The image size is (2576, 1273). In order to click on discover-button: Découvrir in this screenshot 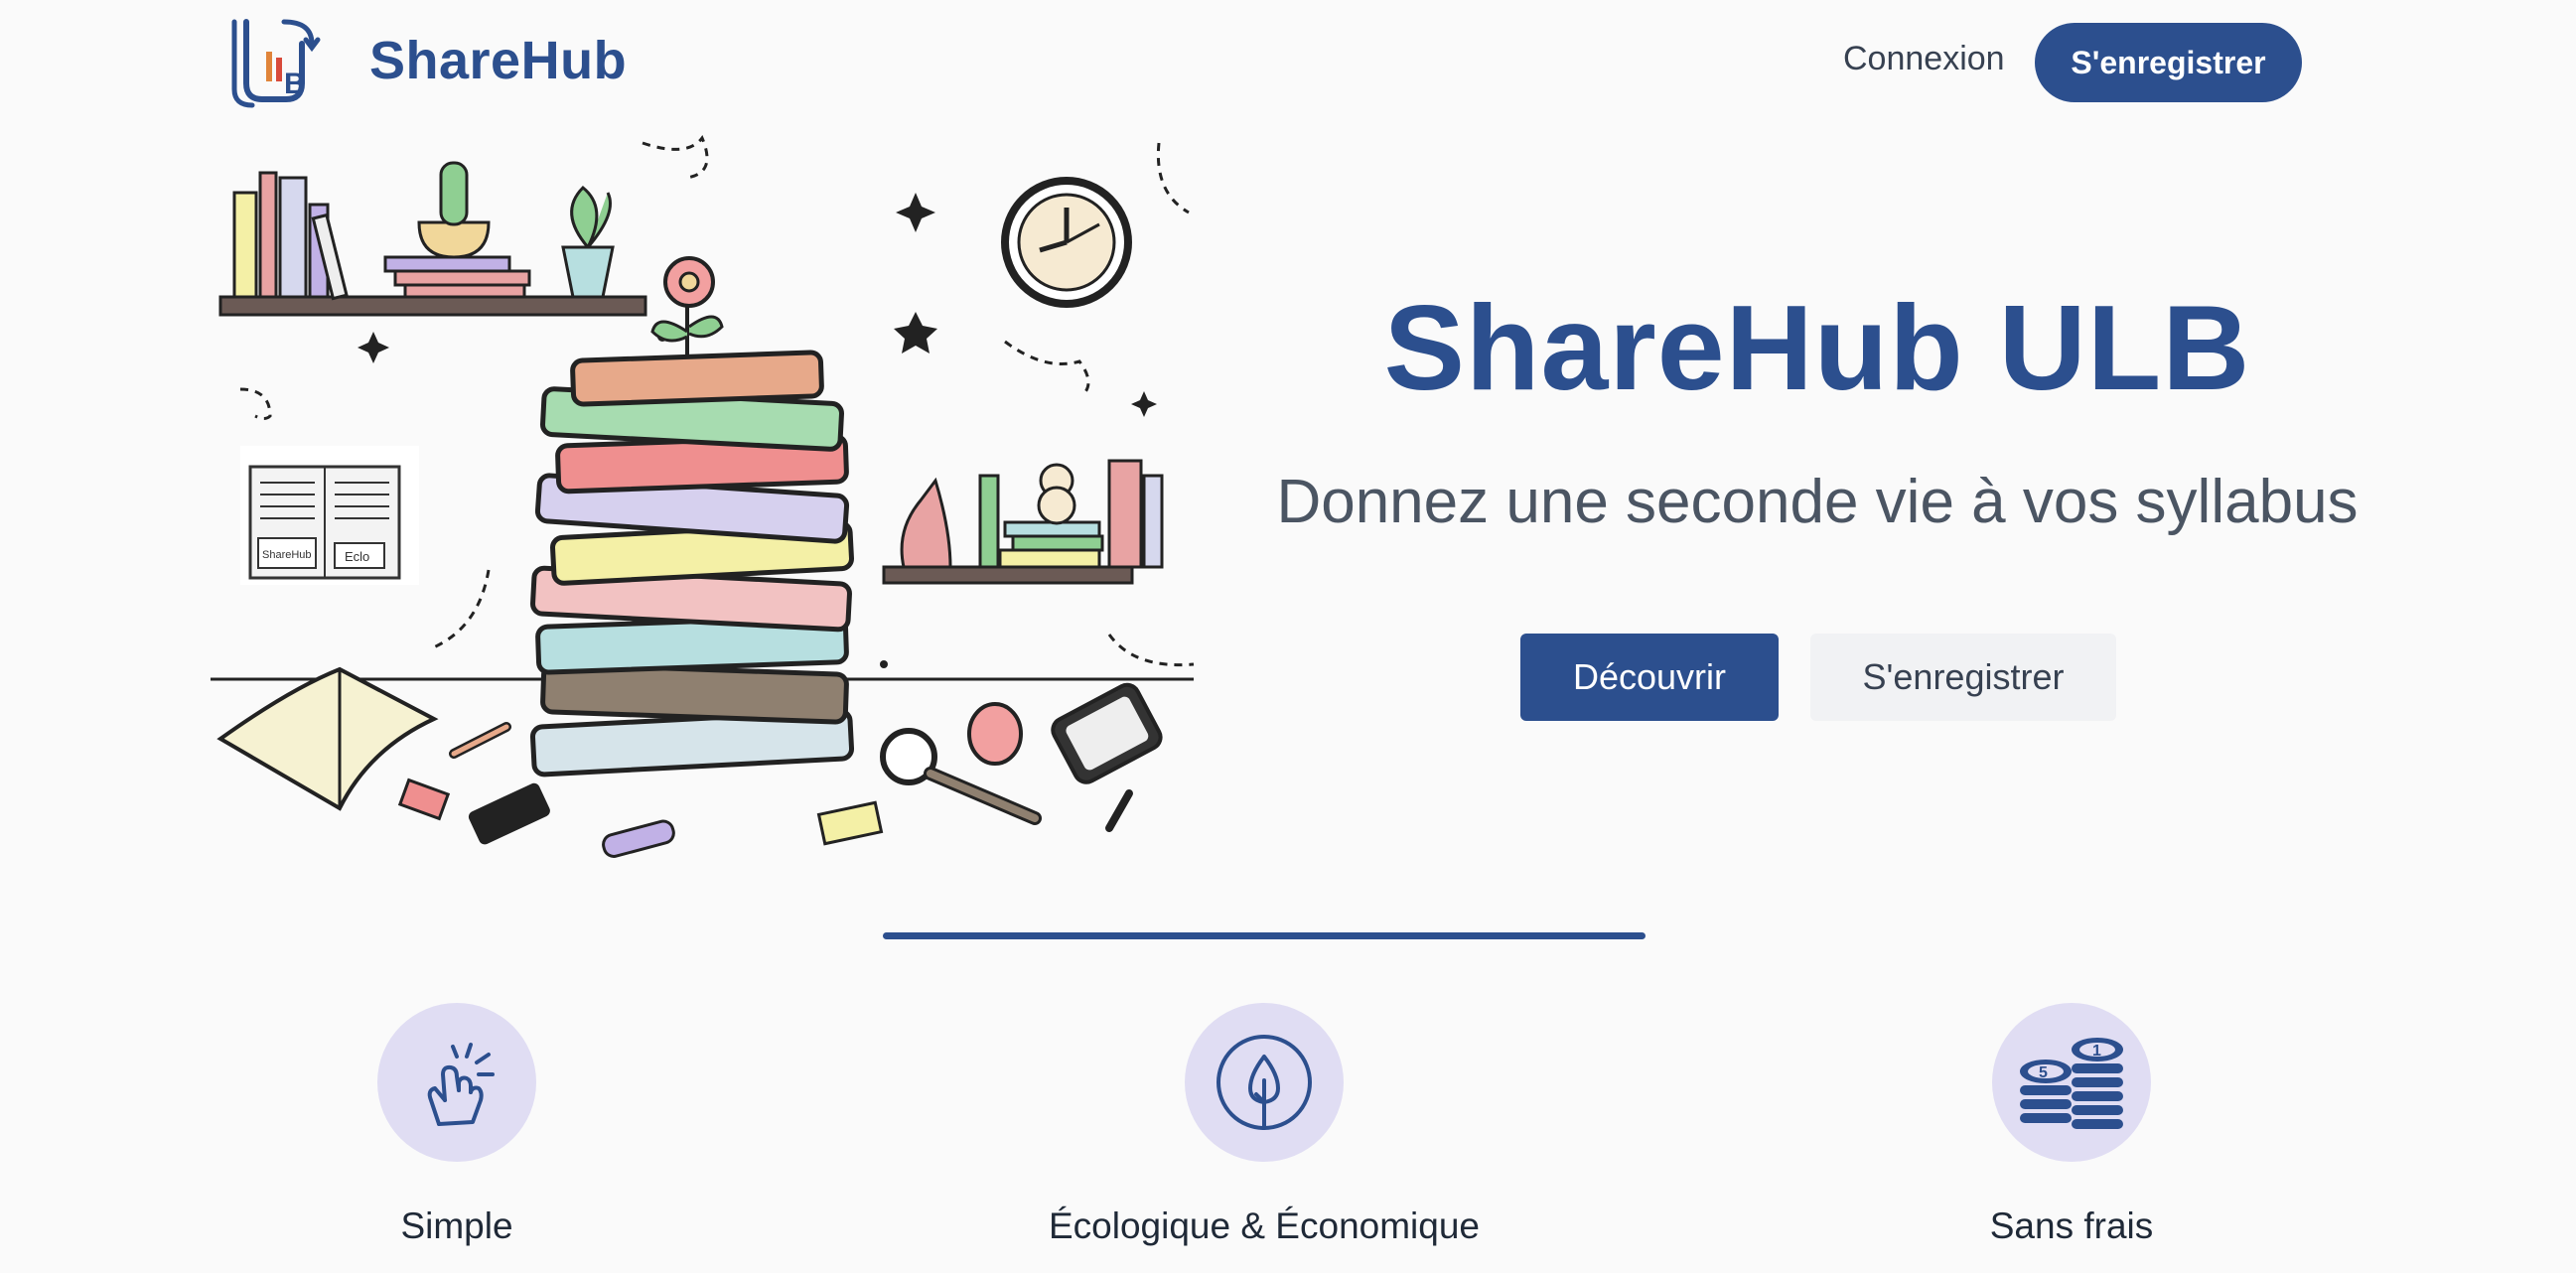, I will do `click(1649, 677)`.